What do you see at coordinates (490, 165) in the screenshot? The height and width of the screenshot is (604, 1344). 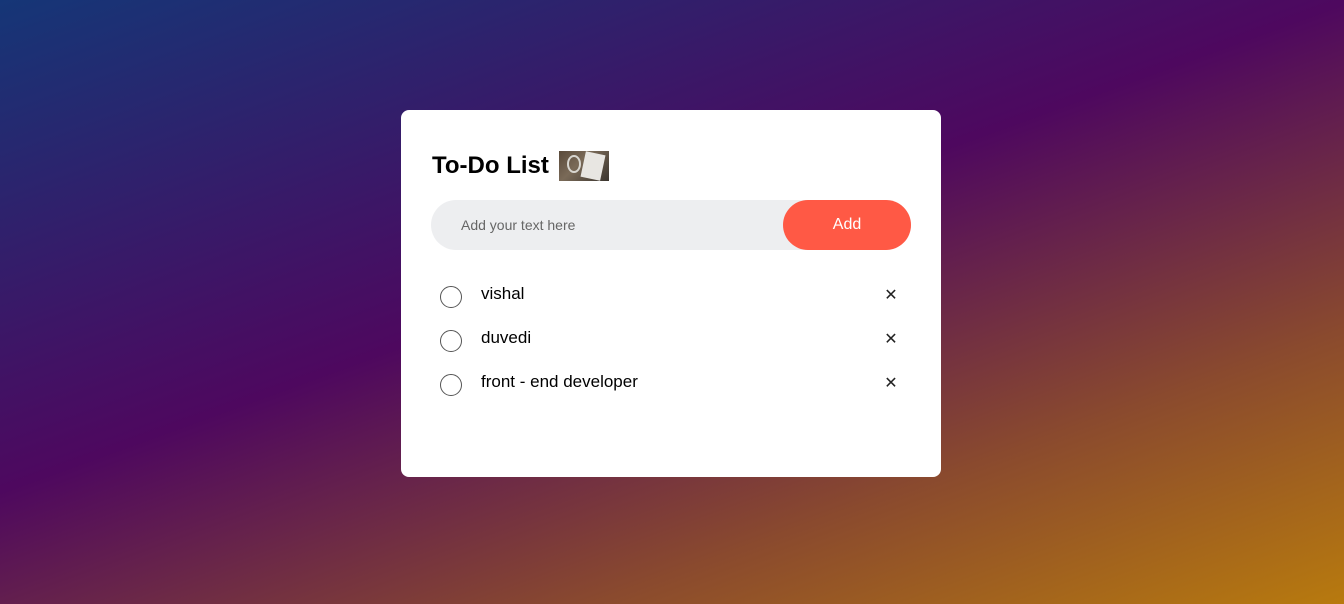 I see `page-title: To-Do List` at bounding box center [490, 165].